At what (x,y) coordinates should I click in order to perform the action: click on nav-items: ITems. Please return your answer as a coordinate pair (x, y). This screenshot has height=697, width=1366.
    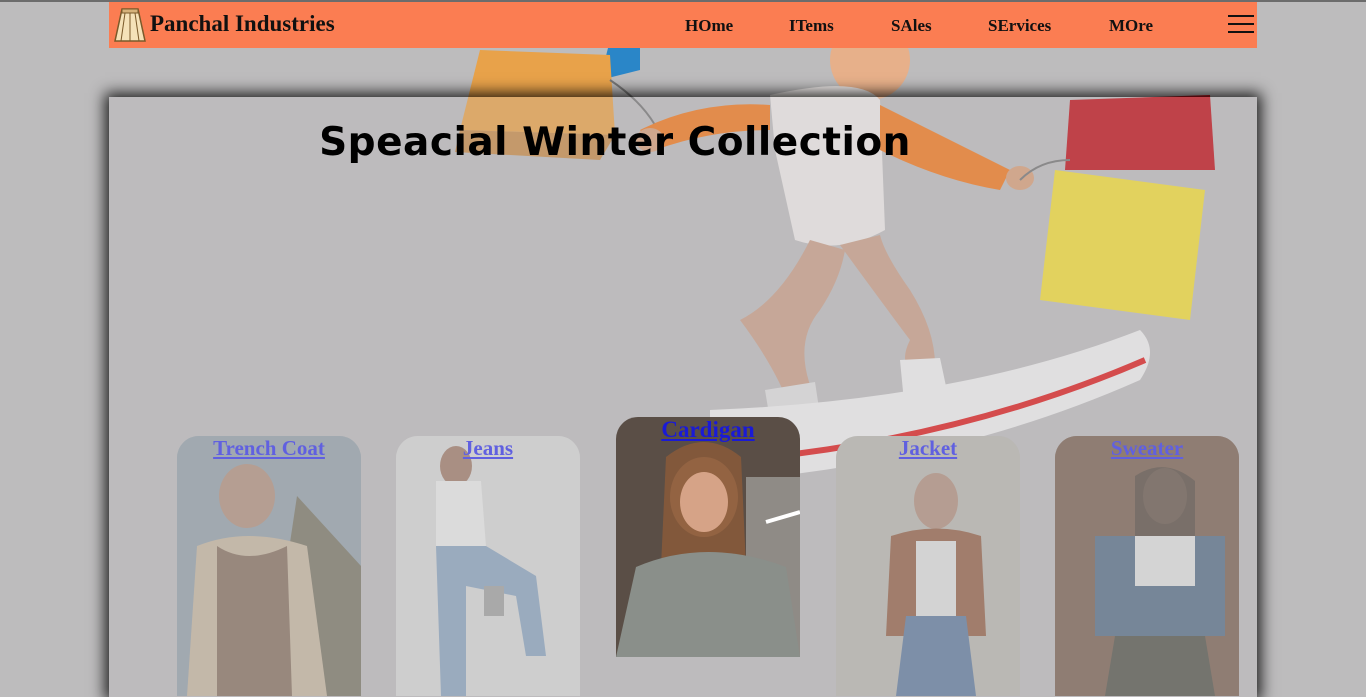
    Looking at the image, I should click on (811, 26).